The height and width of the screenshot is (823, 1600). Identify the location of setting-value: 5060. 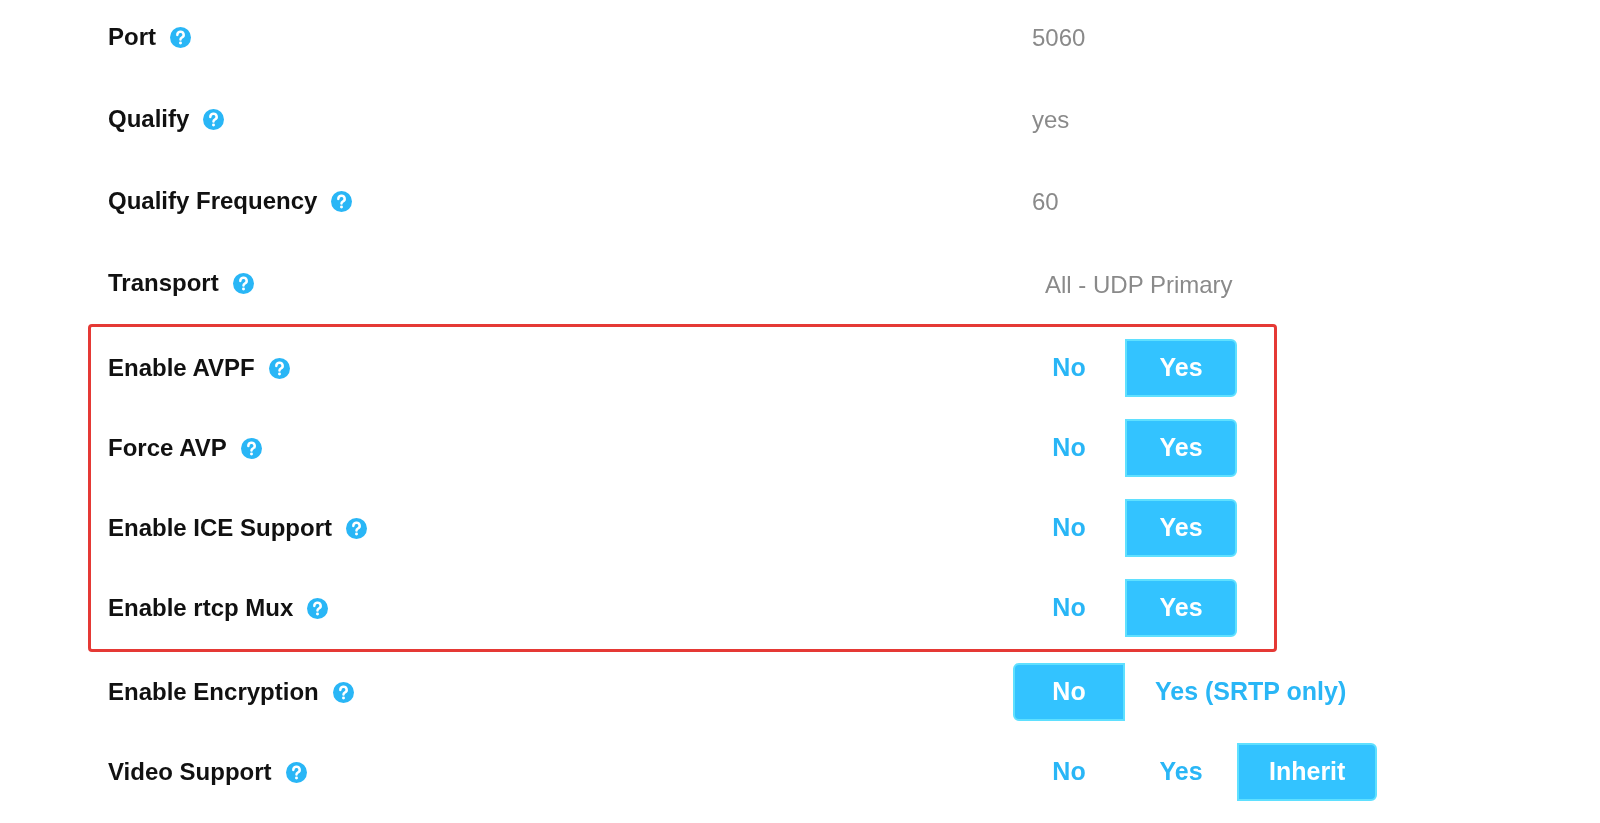
(1058, 38).